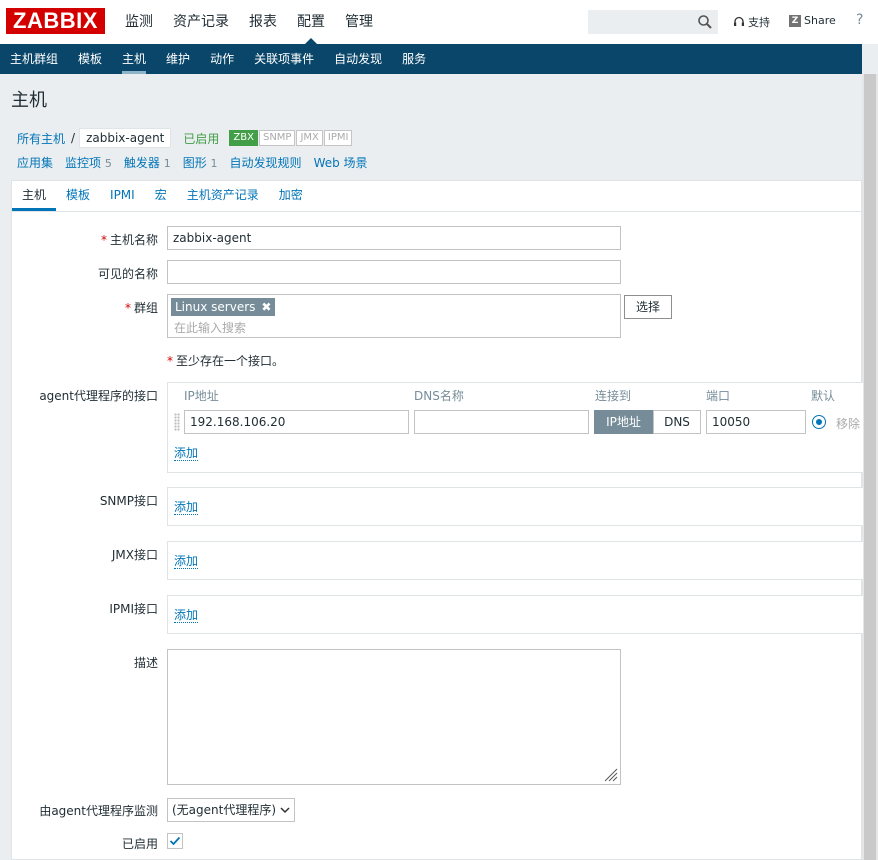 This screenshot has height=860, width=878. What do you see at coordinates (648, 307) in the screenshot?
I see `select-groups-button: 选择` at bounding box center [648, 307].